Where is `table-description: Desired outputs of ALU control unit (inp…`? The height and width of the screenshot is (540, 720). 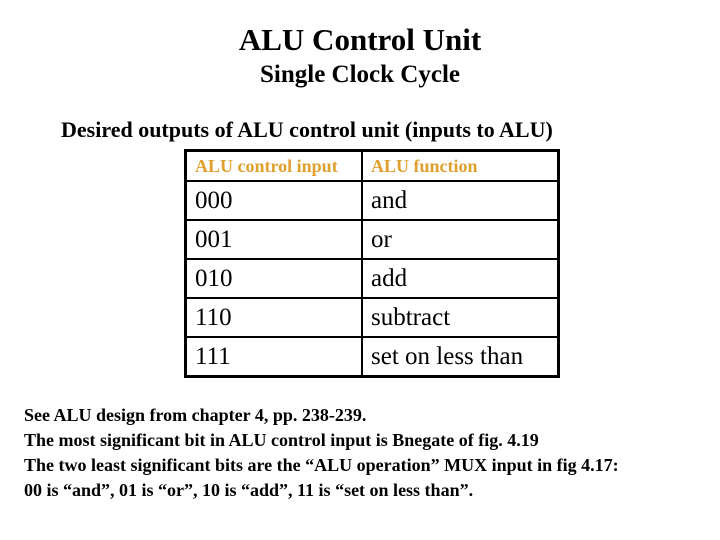
table-description: Desired outputs of ALU control unit (inp… is located at coordinates (307, 129).